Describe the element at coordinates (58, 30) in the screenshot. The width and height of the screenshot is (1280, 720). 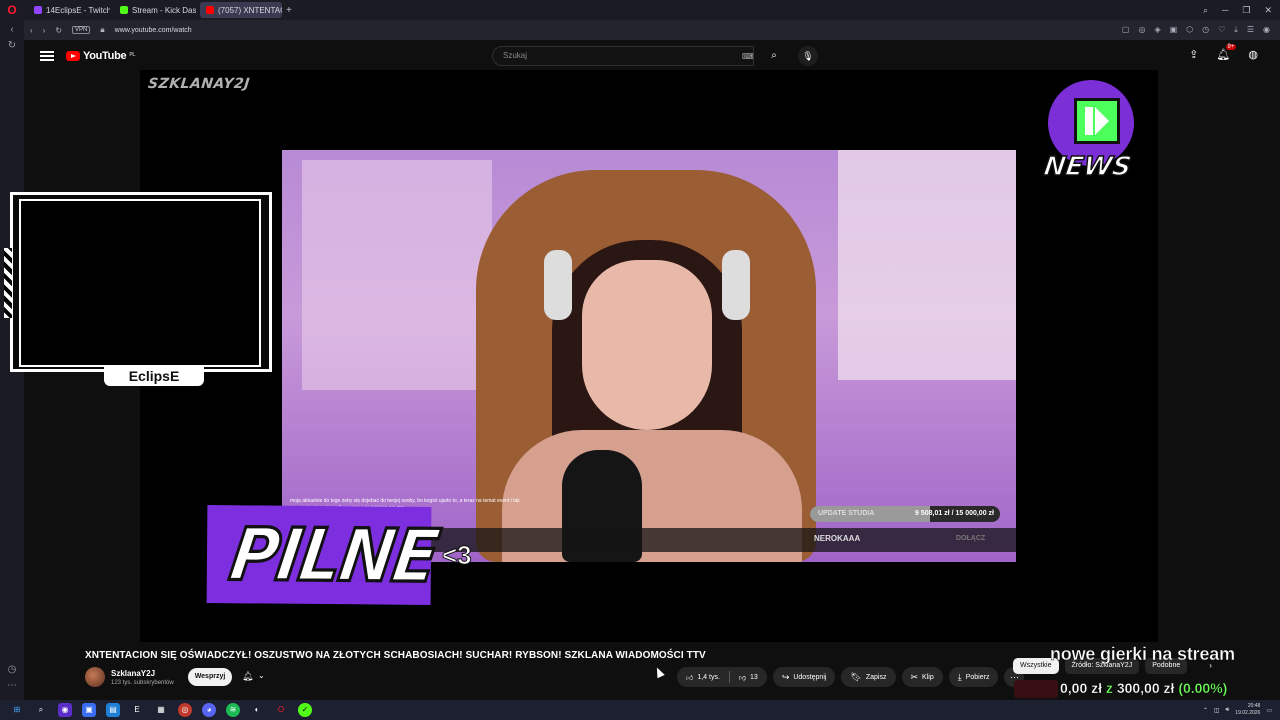
I see `reload-button: ↻` at that location.